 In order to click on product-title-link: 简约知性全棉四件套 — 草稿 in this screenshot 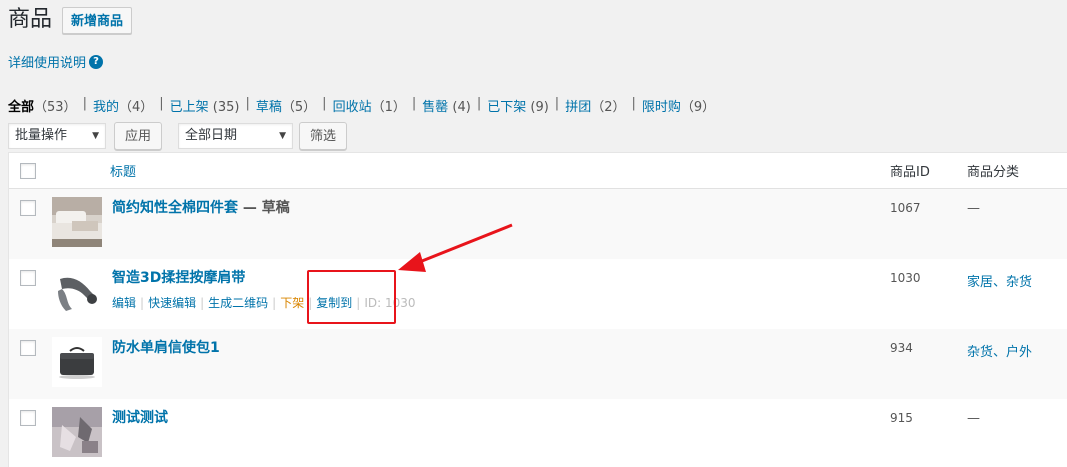, I will do `click(201, 207)`.